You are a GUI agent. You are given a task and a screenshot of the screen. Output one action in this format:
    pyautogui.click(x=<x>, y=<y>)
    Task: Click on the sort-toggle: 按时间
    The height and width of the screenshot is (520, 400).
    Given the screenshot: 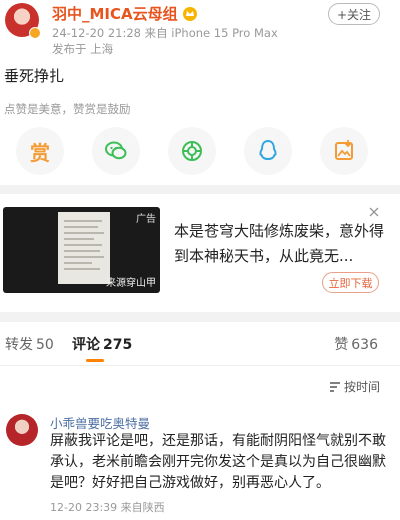 What is the action you would take?
    pyautogui.click(x=354, y=386)
    